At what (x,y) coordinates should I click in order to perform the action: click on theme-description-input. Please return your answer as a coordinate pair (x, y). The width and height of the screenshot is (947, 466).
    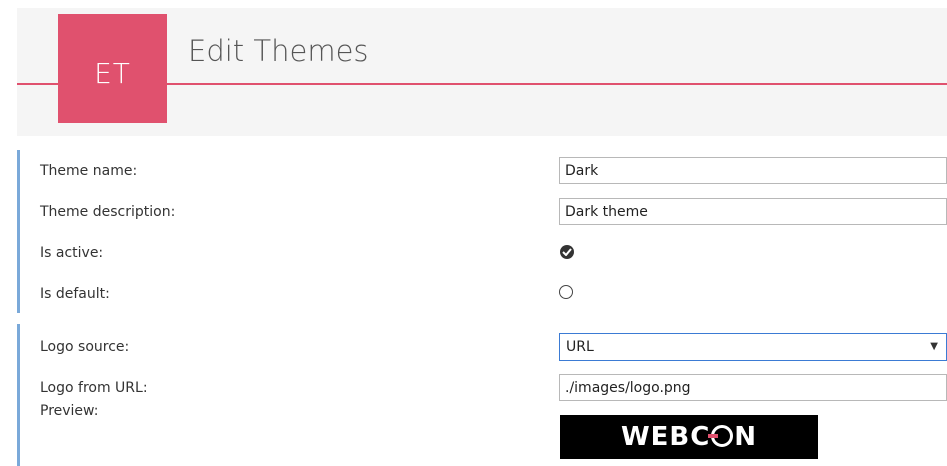
    Looking at the image, I should click on (753, 211).